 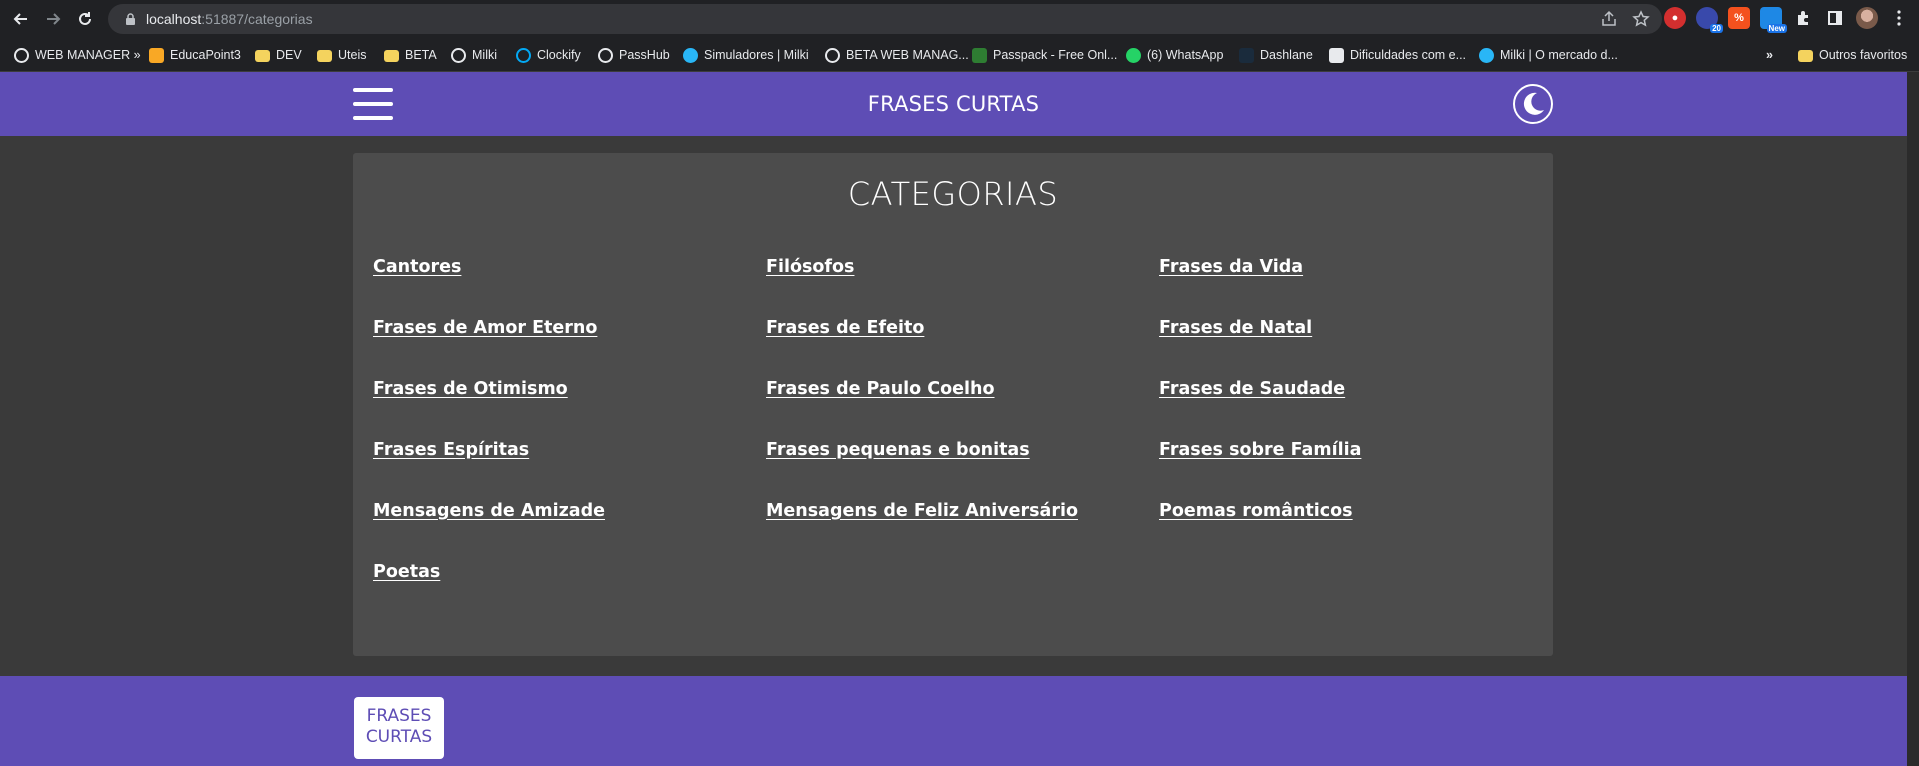 I want to click on dark-mode-toggle, so click(x=1533, y=104).